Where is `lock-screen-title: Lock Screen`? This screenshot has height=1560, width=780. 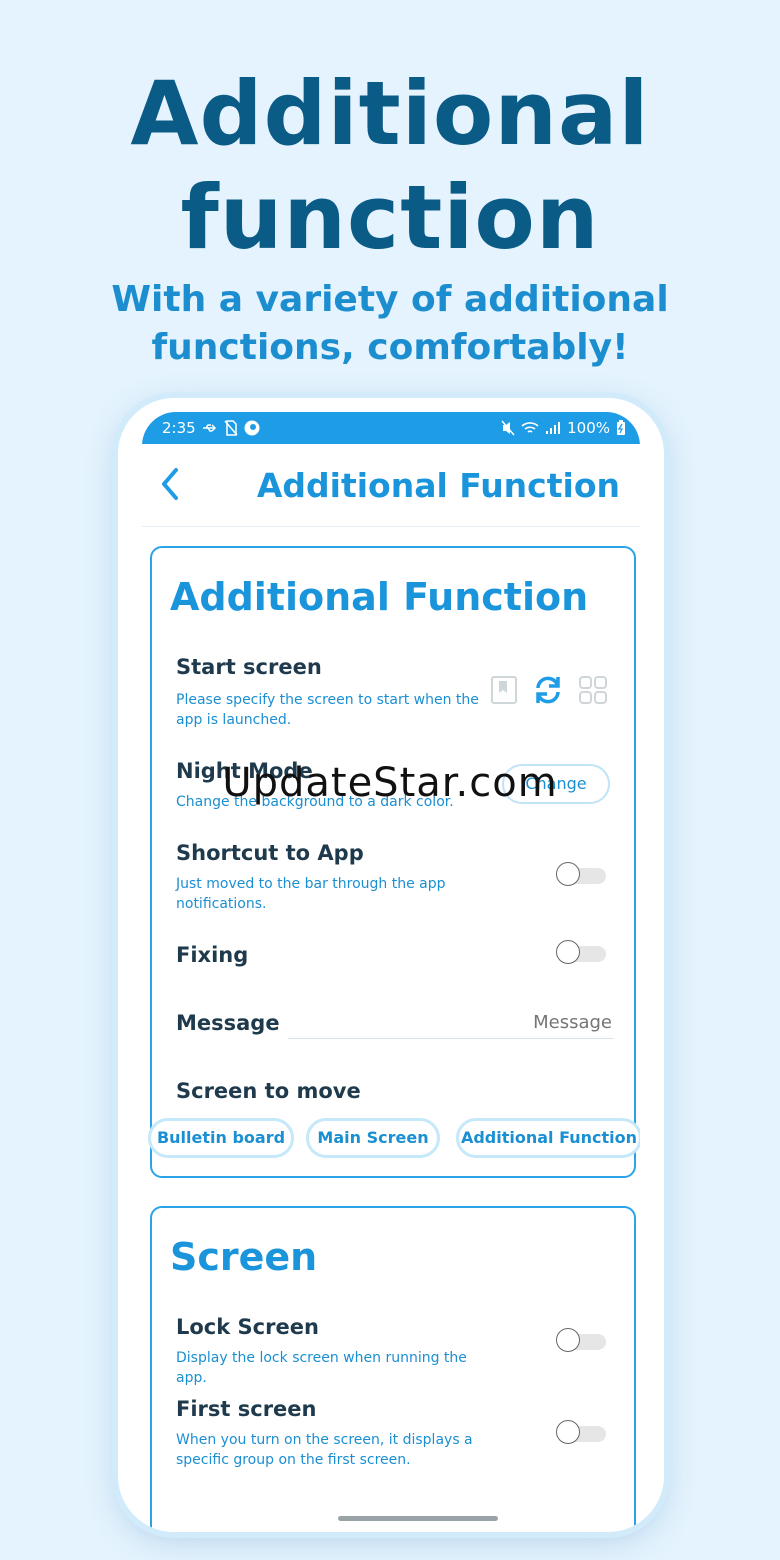
lock-screen-title: Lock Screen is located at coordinates (247, 1327).